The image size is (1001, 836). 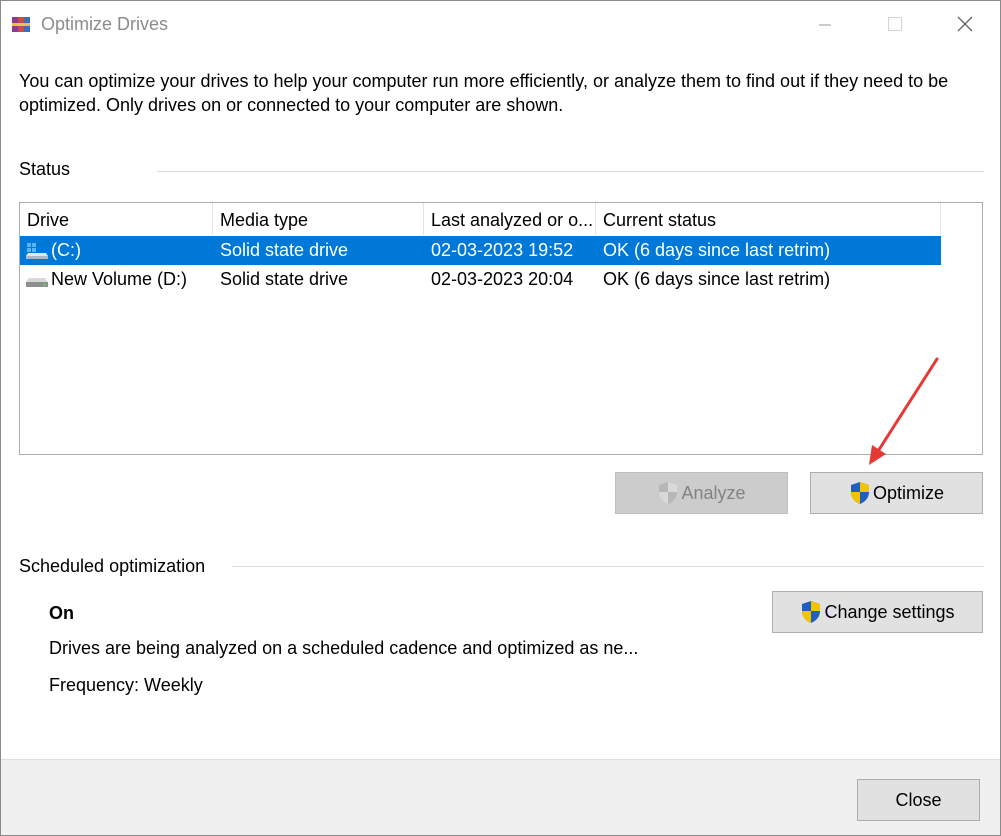 What do you see at coordinates (105, 24) in the screenshot?
I see `window-title: Optimize Drives` at bounding box center [105, 24].